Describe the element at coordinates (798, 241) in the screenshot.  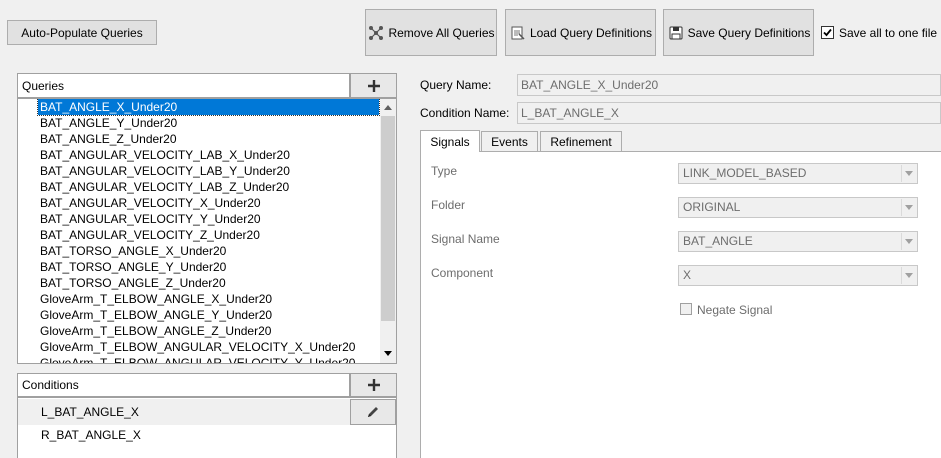
I see `signal-name-select: BAT_ANGLE` at that location.